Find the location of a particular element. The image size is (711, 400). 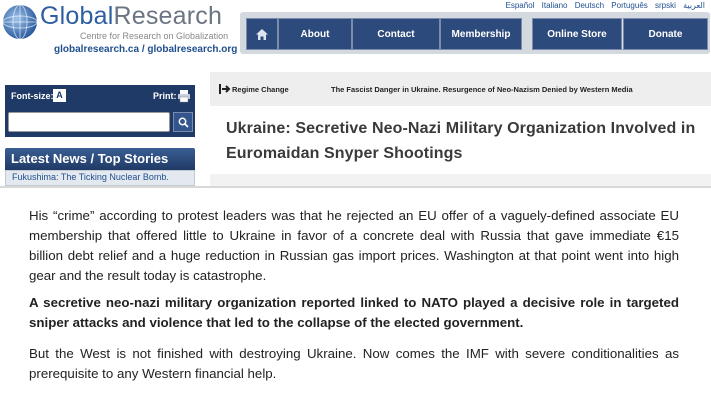

nav-about: About is located at coordinates (315, 34).